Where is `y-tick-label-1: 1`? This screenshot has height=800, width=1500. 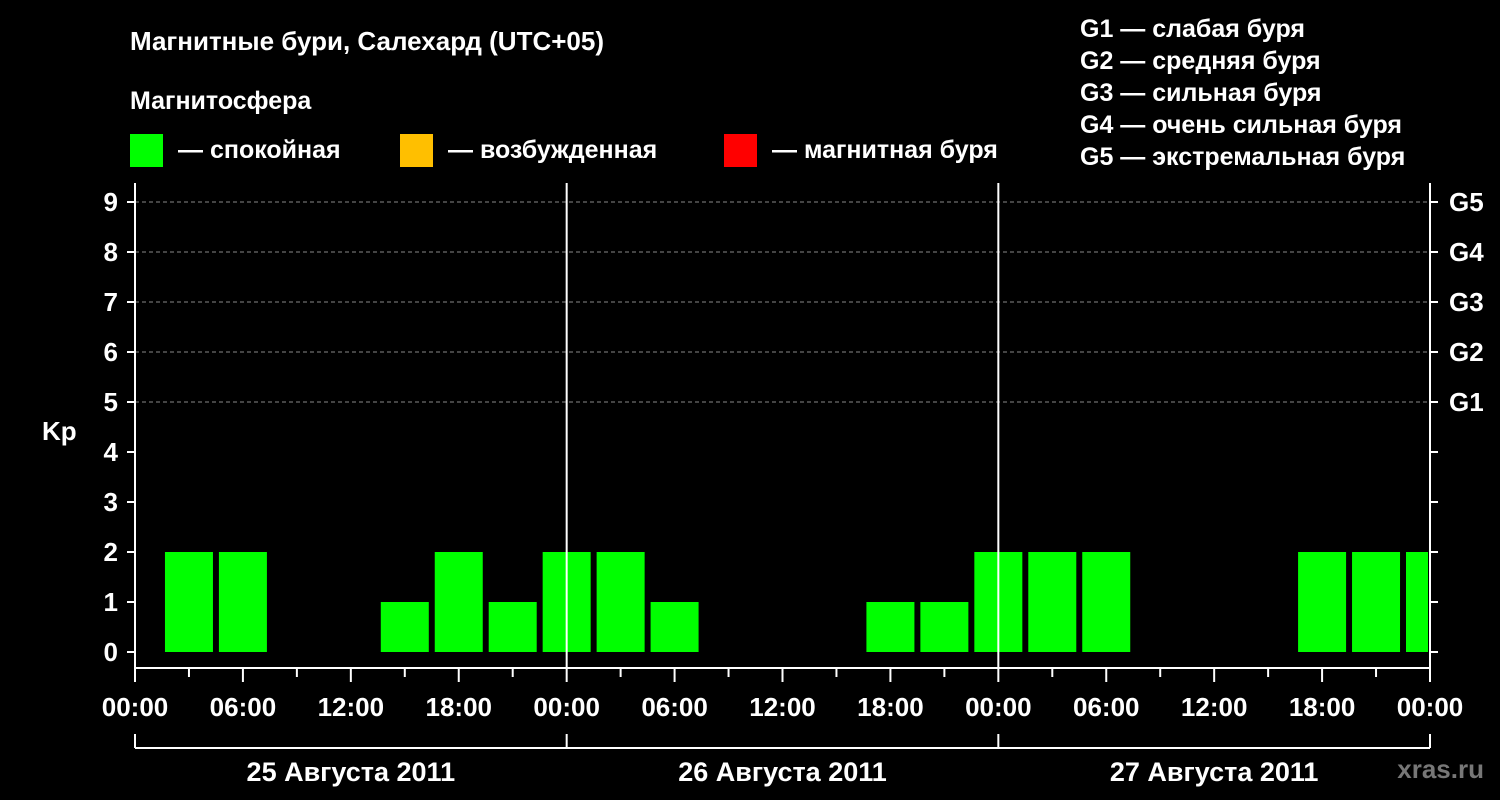
y-tick-label-1: 1 is located at coordinates (111, 602).